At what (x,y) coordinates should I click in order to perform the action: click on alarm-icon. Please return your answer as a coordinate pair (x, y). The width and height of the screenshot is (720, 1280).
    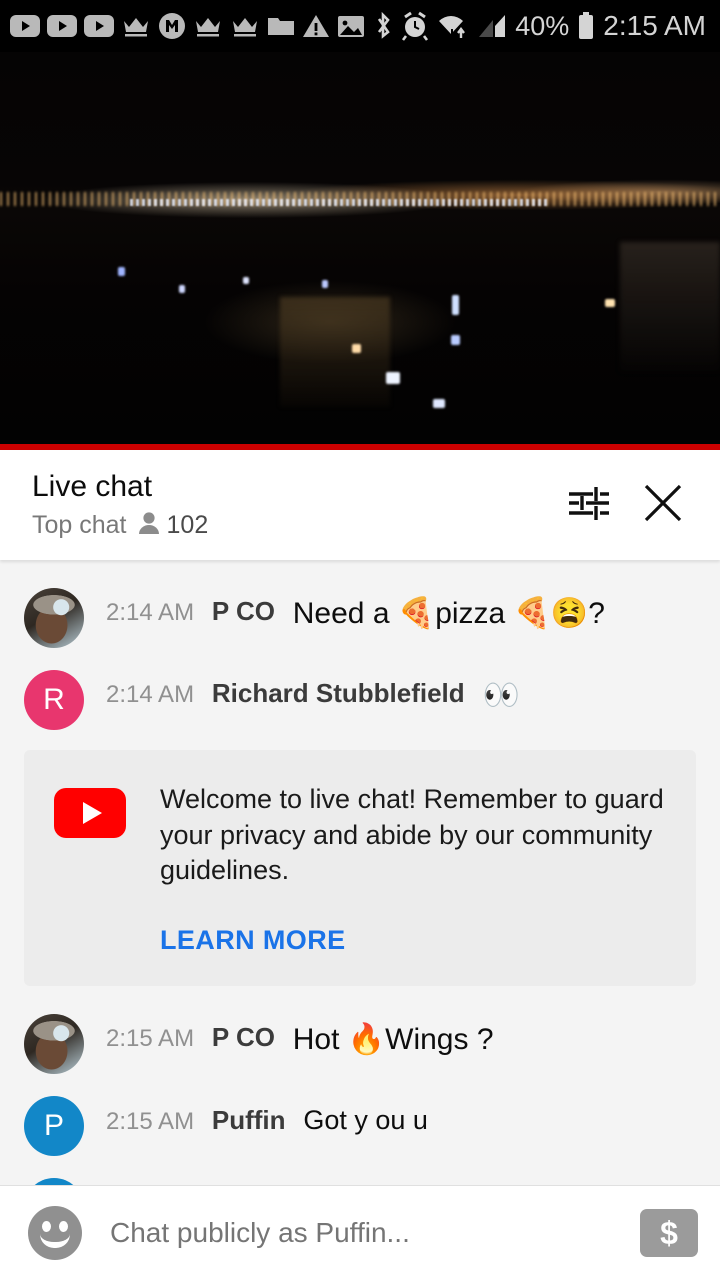
    Looking at the image, I should click on (415, 26).